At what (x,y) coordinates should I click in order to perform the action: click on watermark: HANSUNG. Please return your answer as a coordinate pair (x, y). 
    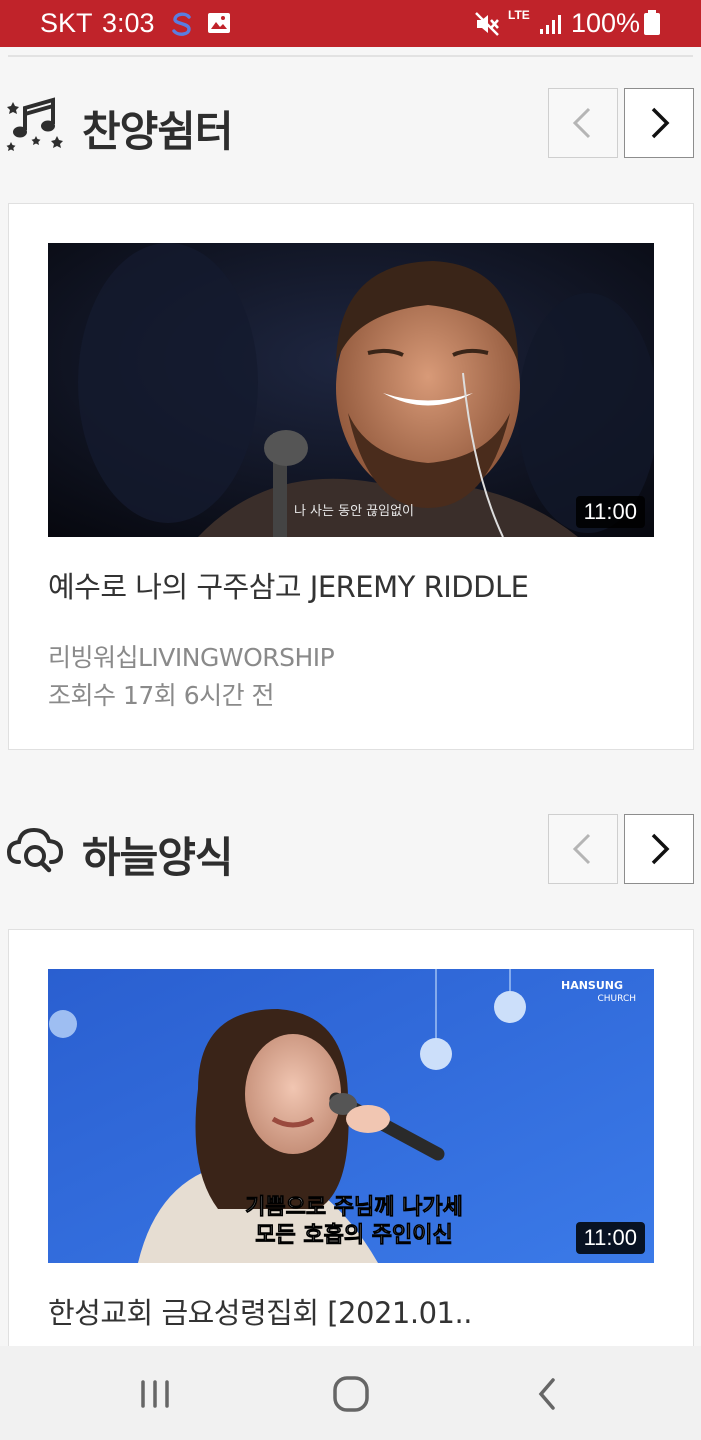
    Looking at the image, I should click on (592, 985).